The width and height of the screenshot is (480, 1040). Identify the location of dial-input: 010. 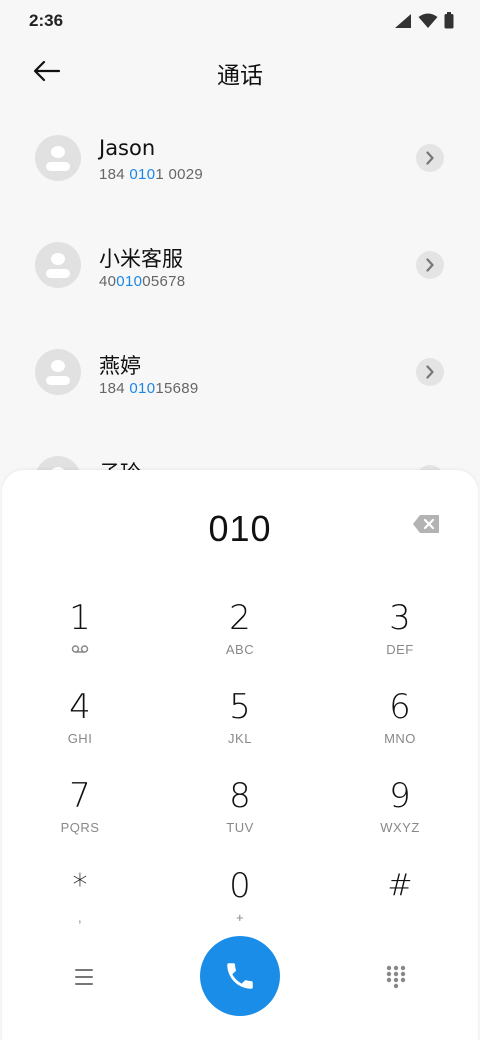
(240, 529).